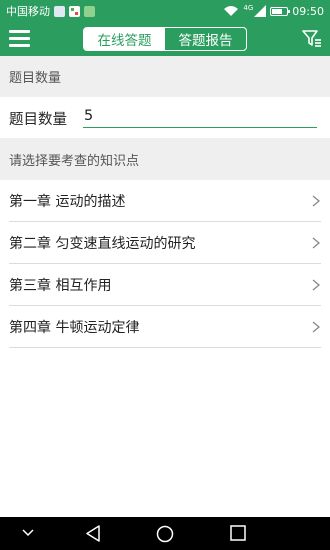  Describe the element at coordinates (200, 116) in the screenshot. I see `question-count-input` at that location.